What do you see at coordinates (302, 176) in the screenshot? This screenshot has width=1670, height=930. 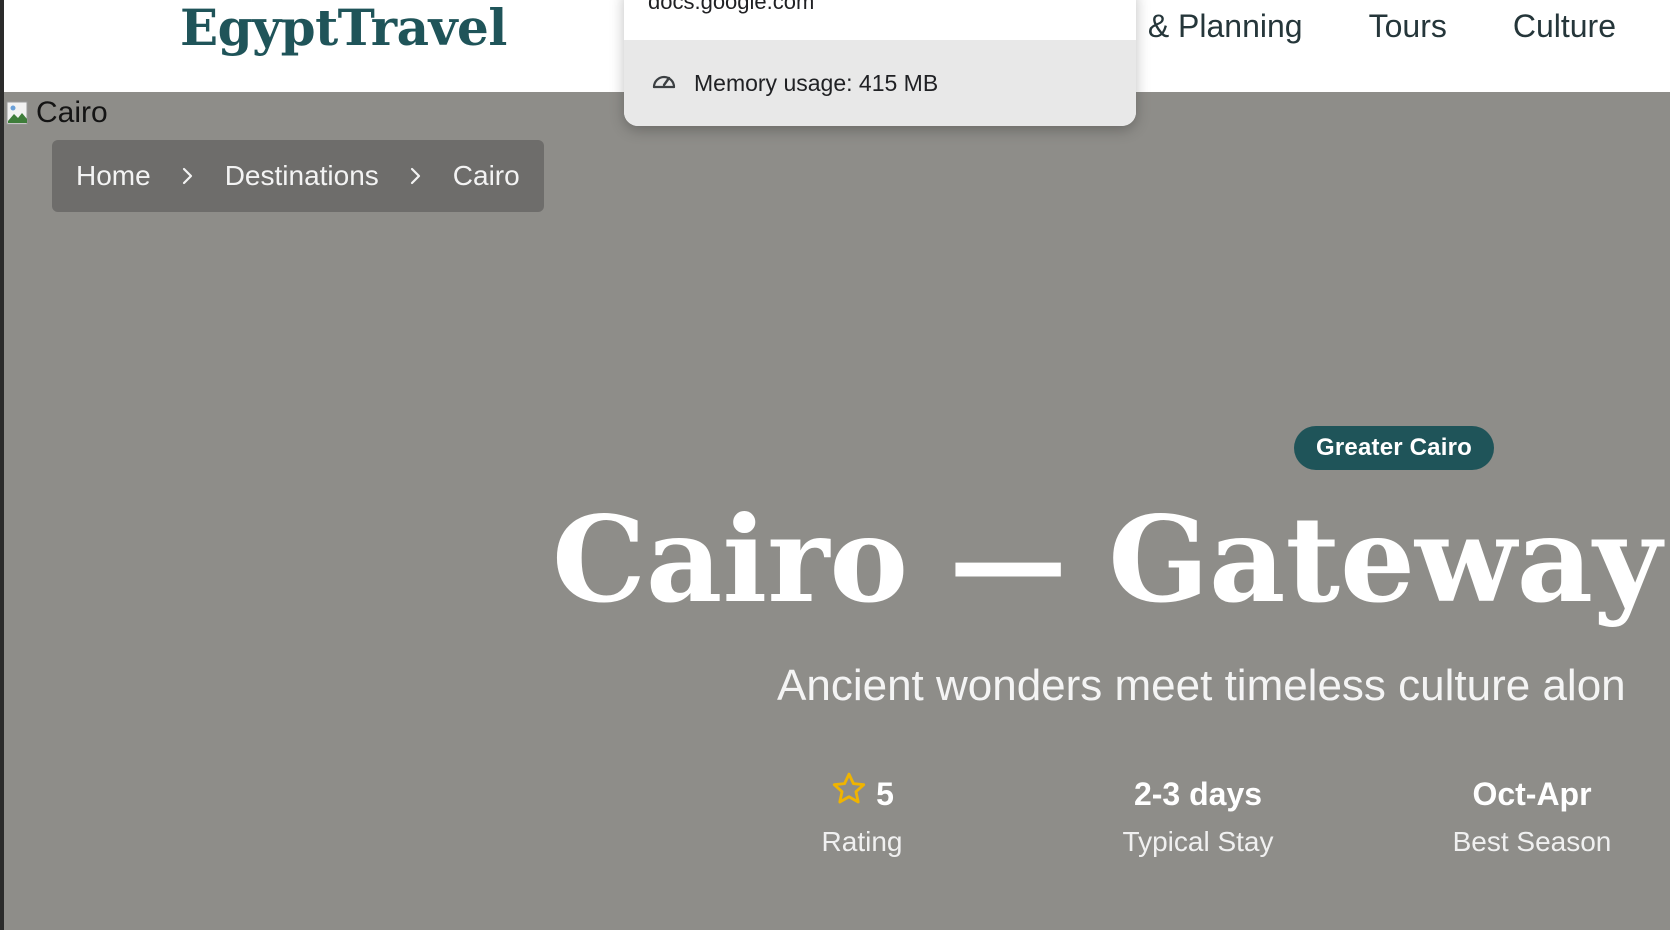 I see `breadcrumb-destinations: Destinations` at bounding box center [302, 176].